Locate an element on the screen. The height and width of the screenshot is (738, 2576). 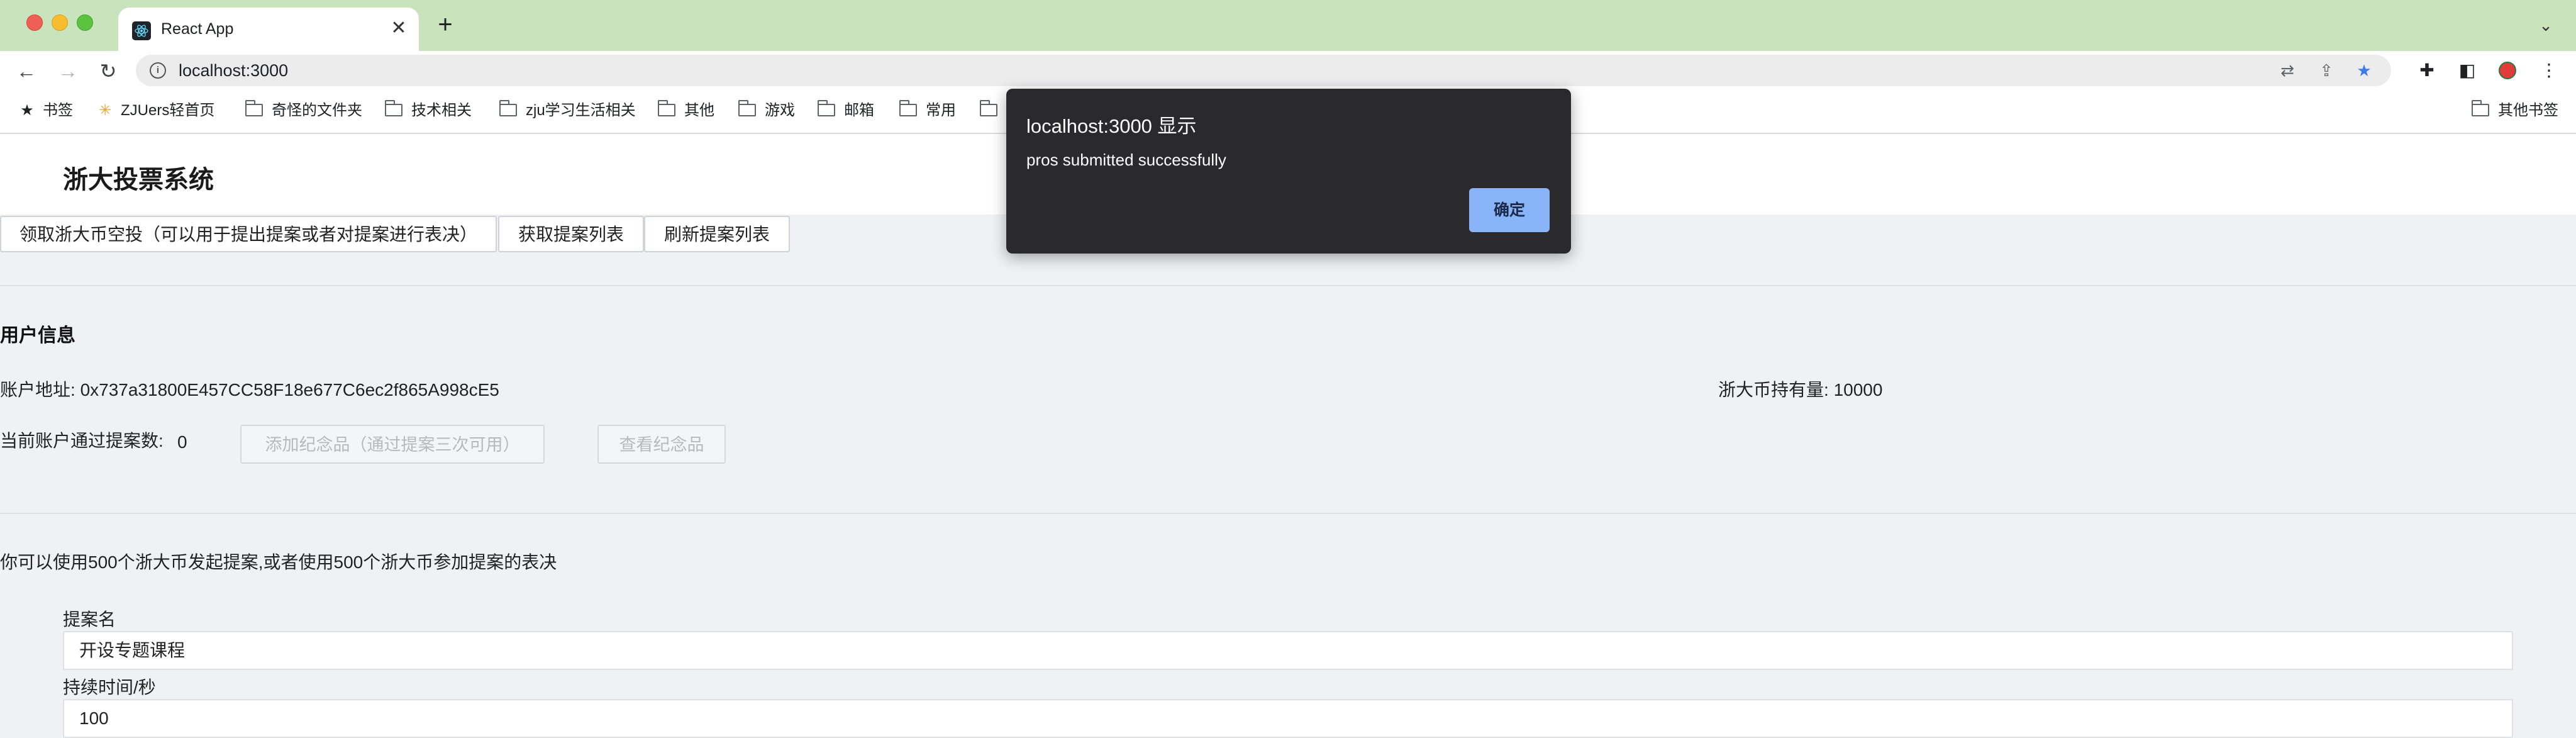
bookmark-star-icon: ★ is located at coordinates (2364, 70).